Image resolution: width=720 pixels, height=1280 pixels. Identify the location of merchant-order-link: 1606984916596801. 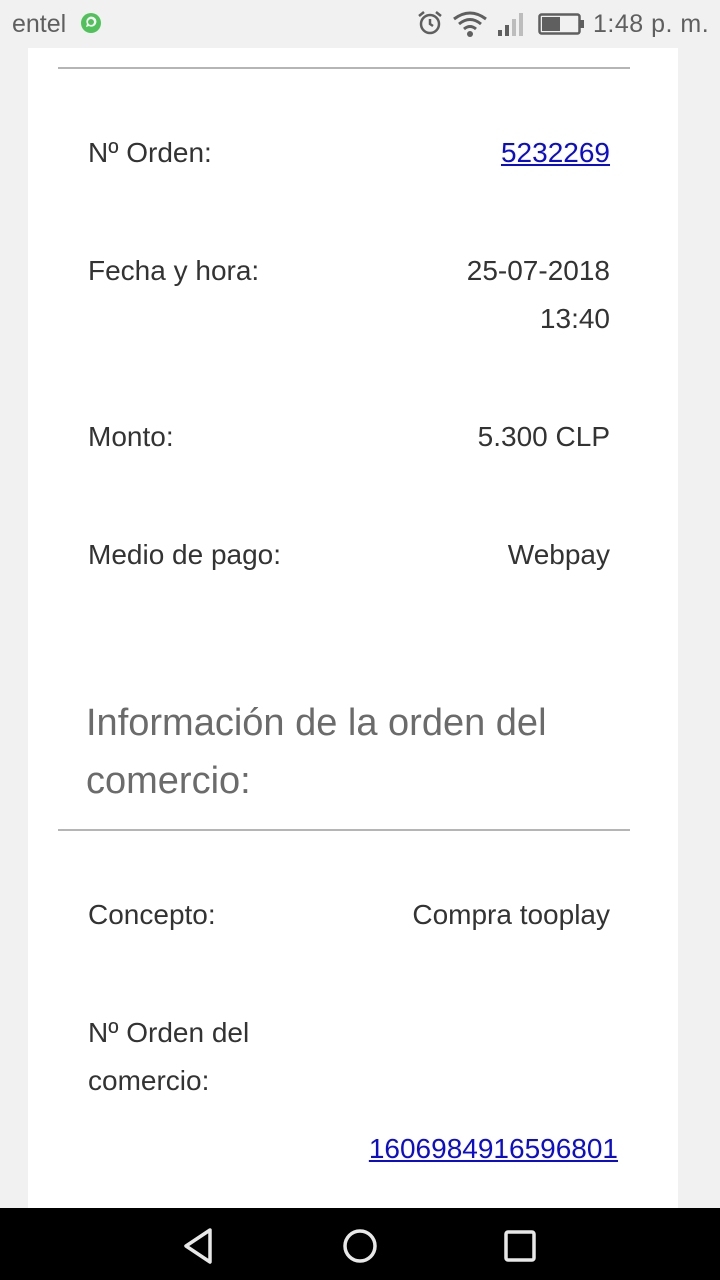
(493, 1148).